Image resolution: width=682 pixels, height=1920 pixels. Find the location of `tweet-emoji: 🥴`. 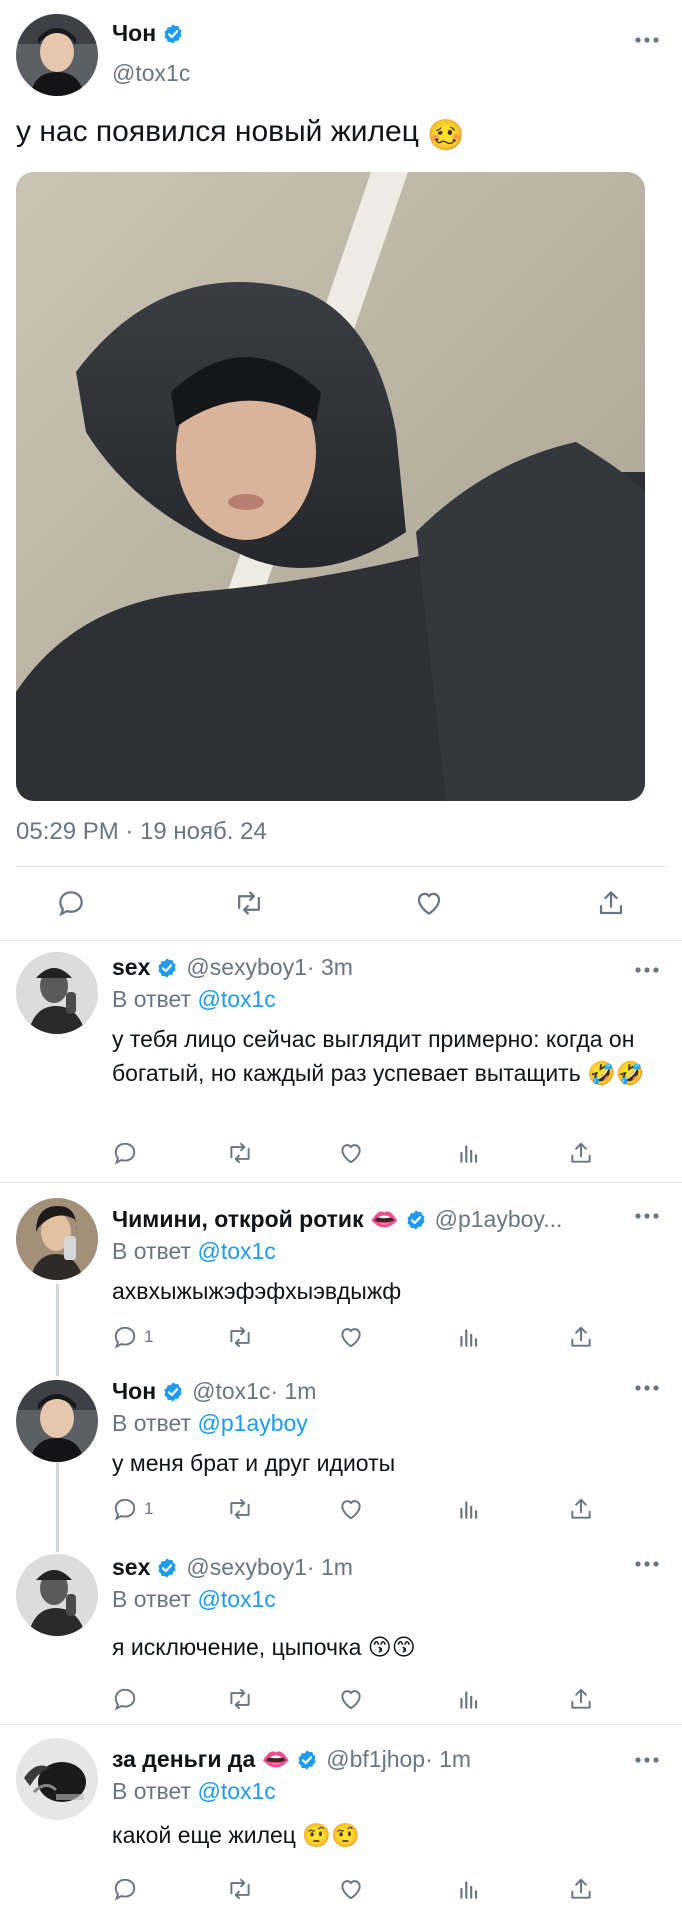

tweet-emoji: 🥴 is located at coordinates (446, 135).